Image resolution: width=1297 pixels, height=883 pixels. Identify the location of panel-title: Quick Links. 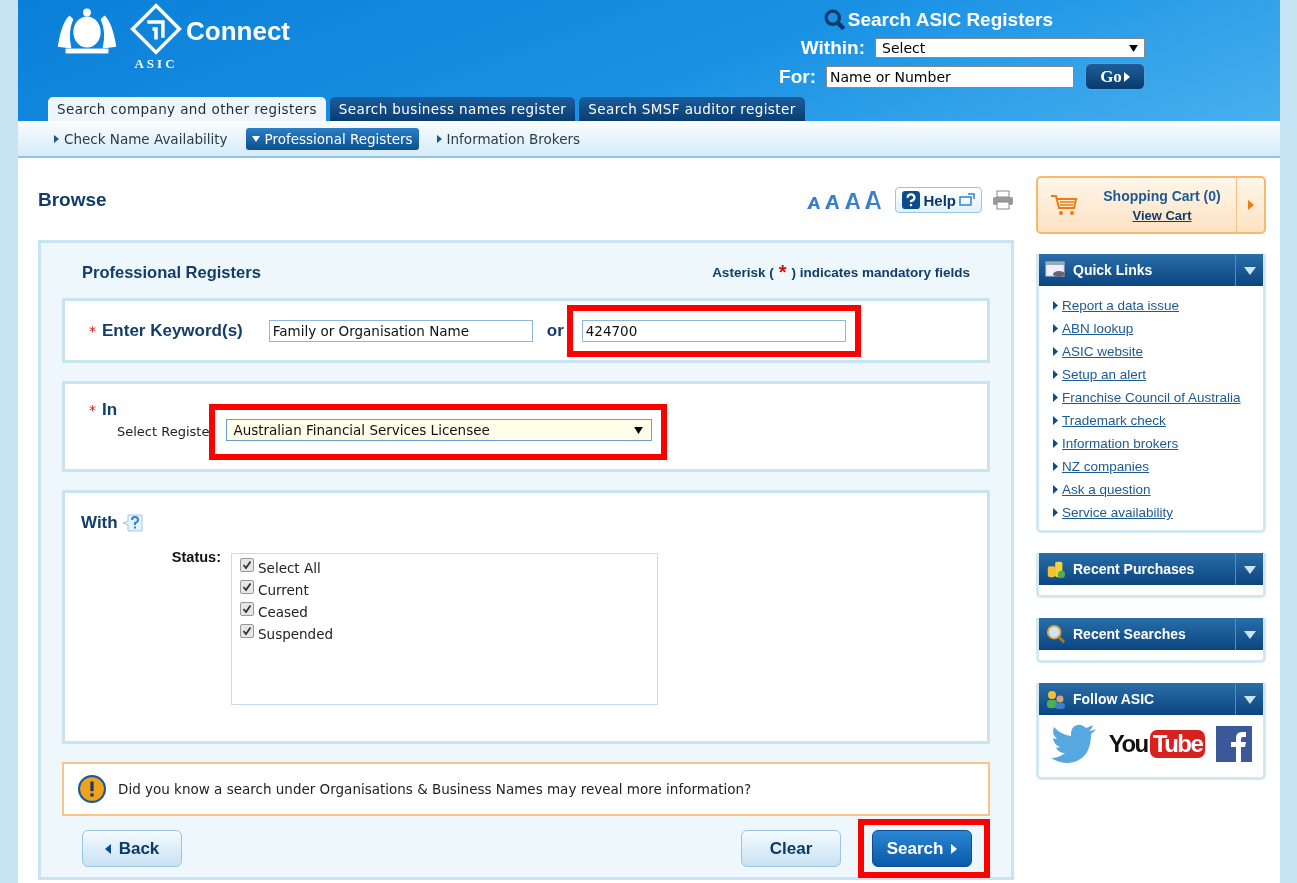
(1113, 270).